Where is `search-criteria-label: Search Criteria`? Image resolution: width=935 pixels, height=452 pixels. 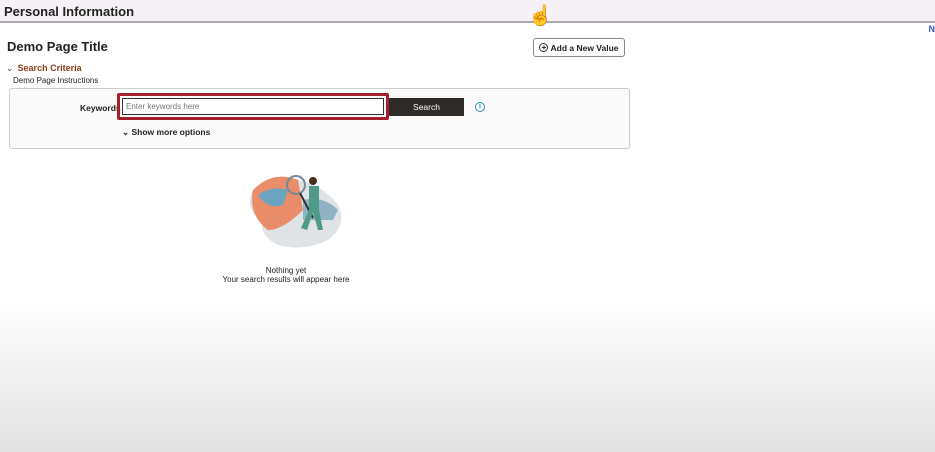
search-criteria-label: Search Criteria is located at coordinates (49, 68).